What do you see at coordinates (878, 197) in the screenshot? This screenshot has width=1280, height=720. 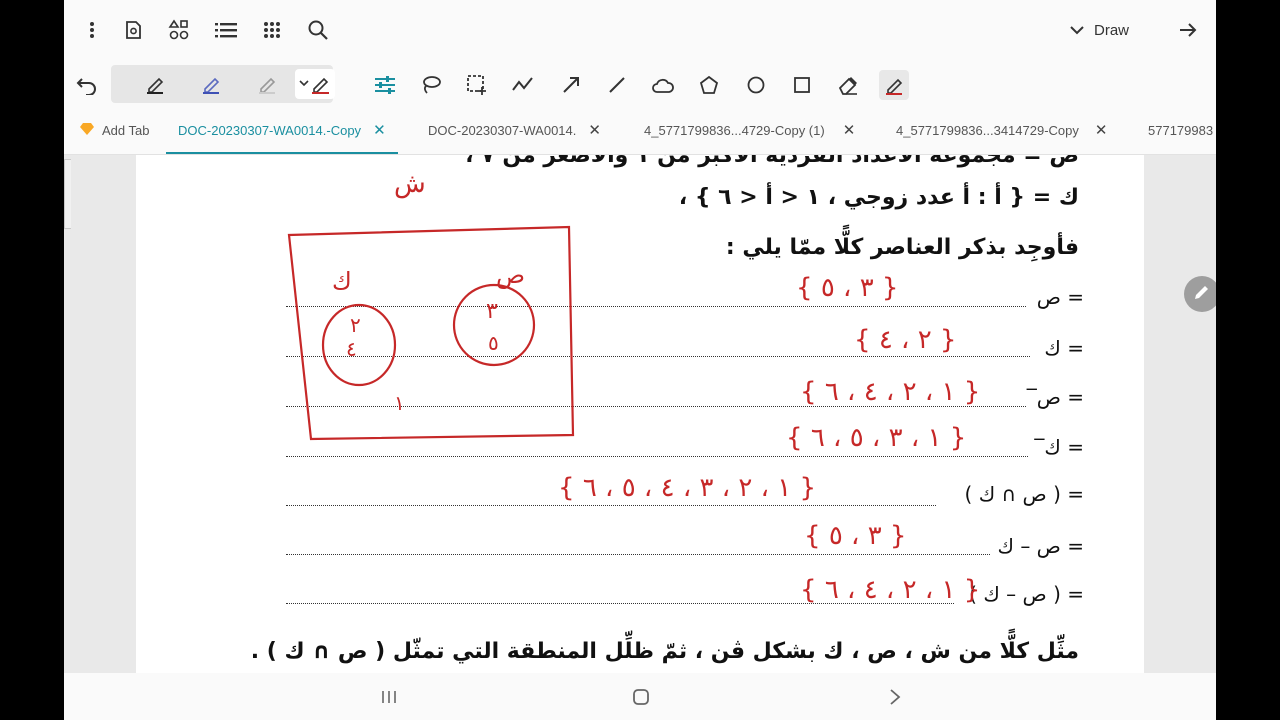 I see `text-line-2: ك = { أ : أ عدد زوجي ، ١ < أ < ٦ } ،` at bounding box center [878, 197].